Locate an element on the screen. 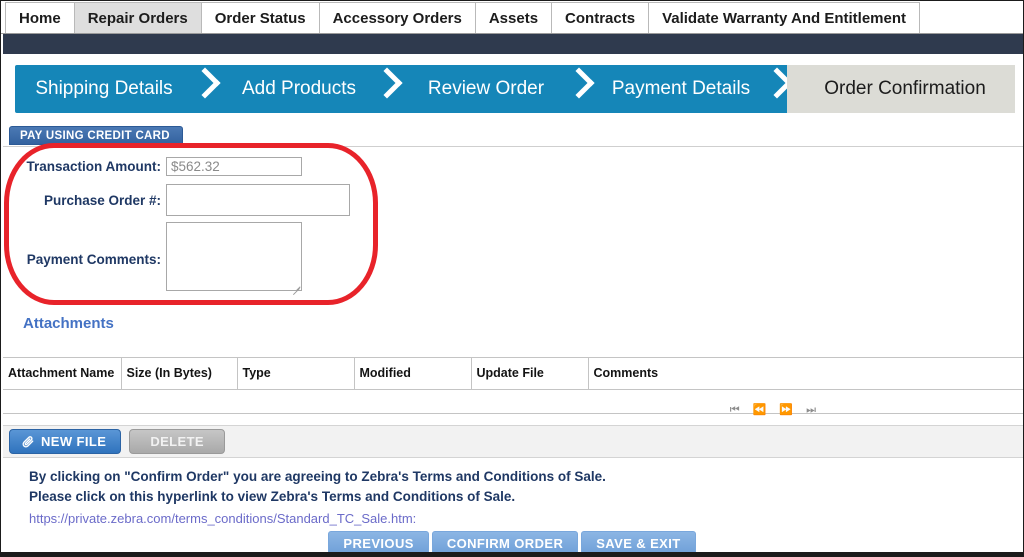 The image size is (1024, 557). transaction-amount-label: Transaction Amount: is located at coordinates (93, 166).